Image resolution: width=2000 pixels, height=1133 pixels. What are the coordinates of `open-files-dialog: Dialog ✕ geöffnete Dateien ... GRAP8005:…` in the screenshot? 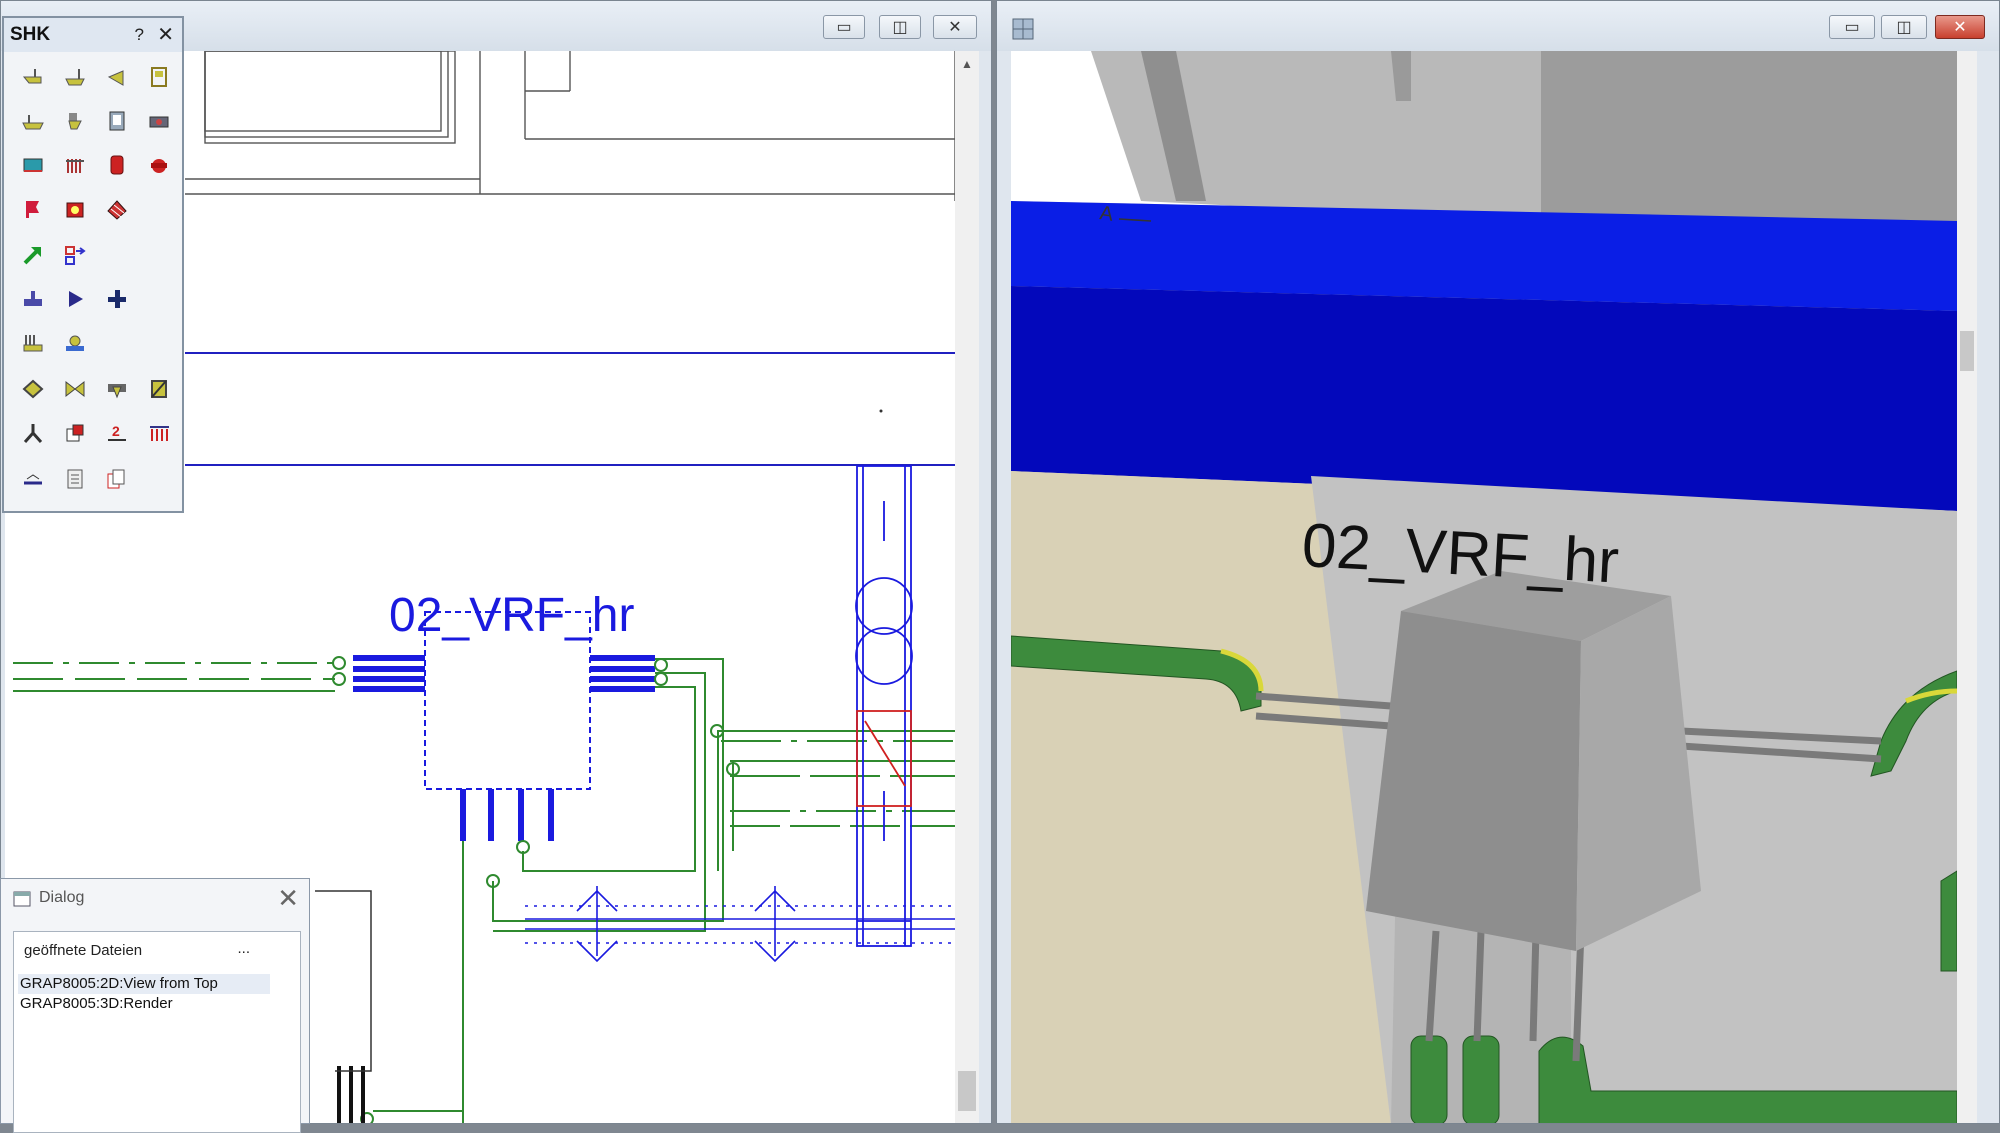 It's located at (155, 1005).